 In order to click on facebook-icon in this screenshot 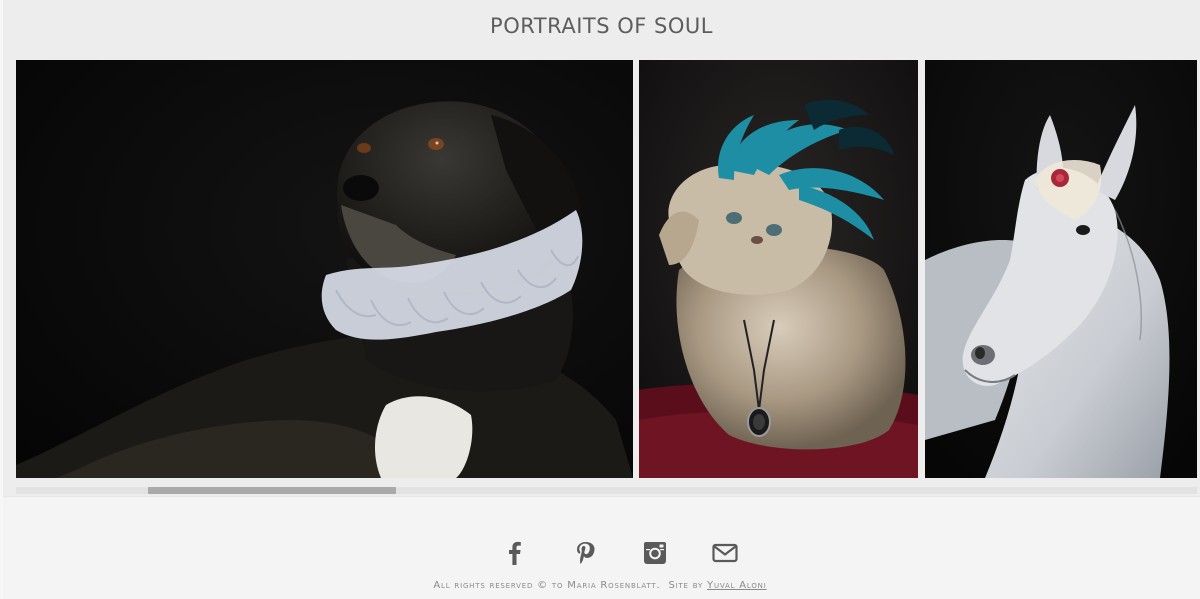, I will do `click(515, 553)`.